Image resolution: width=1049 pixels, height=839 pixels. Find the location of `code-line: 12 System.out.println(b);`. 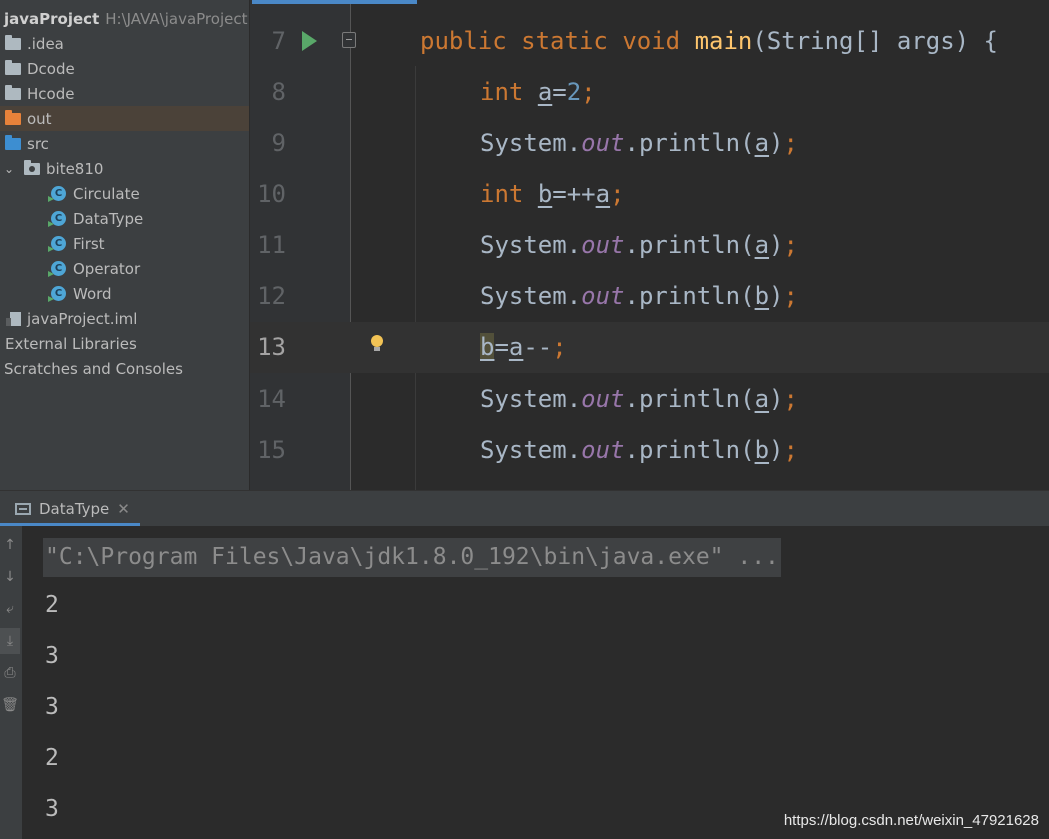

code-line: 12 System.out.println(b); is located at coordinates (649, 296).